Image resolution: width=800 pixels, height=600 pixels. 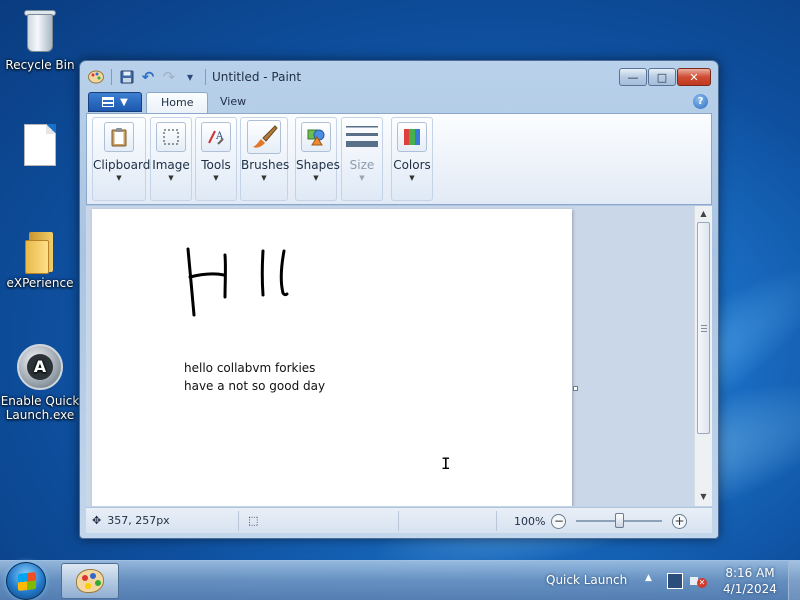 What do you see at coordinates (675, 581) in the screenshot?
I see `network-icon` at bounding box center [675, 581].